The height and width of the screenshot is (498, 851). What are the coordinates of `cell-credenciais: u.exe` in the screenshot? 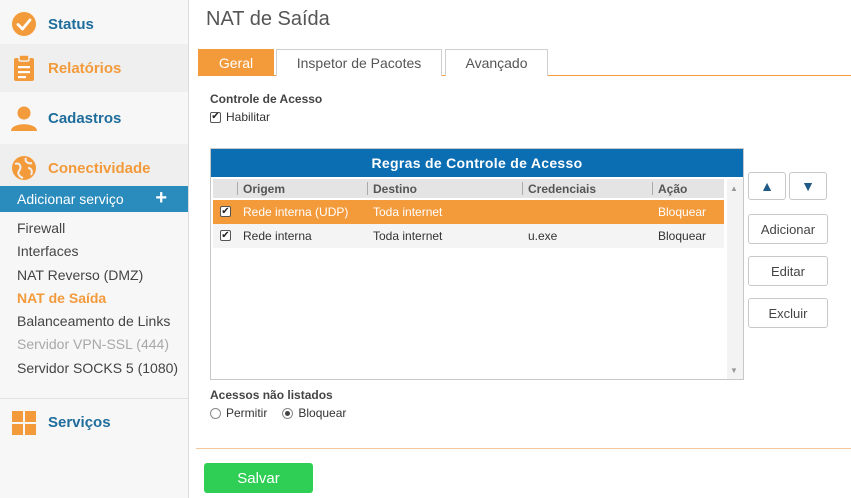 It's located at (543, 236).